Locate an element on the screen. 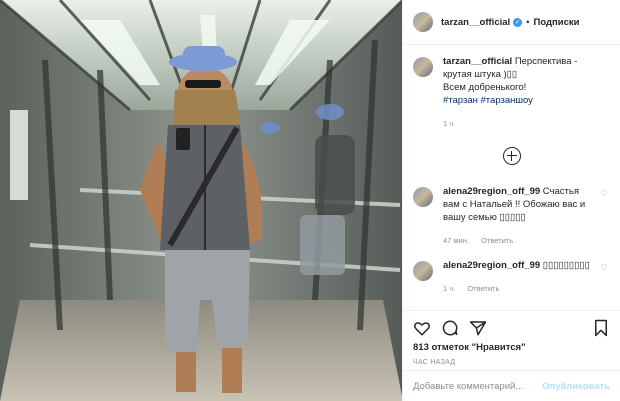  comment-text: ▯▯▯▯▯▯▯▯▯ is located at coordinates (566, 265).